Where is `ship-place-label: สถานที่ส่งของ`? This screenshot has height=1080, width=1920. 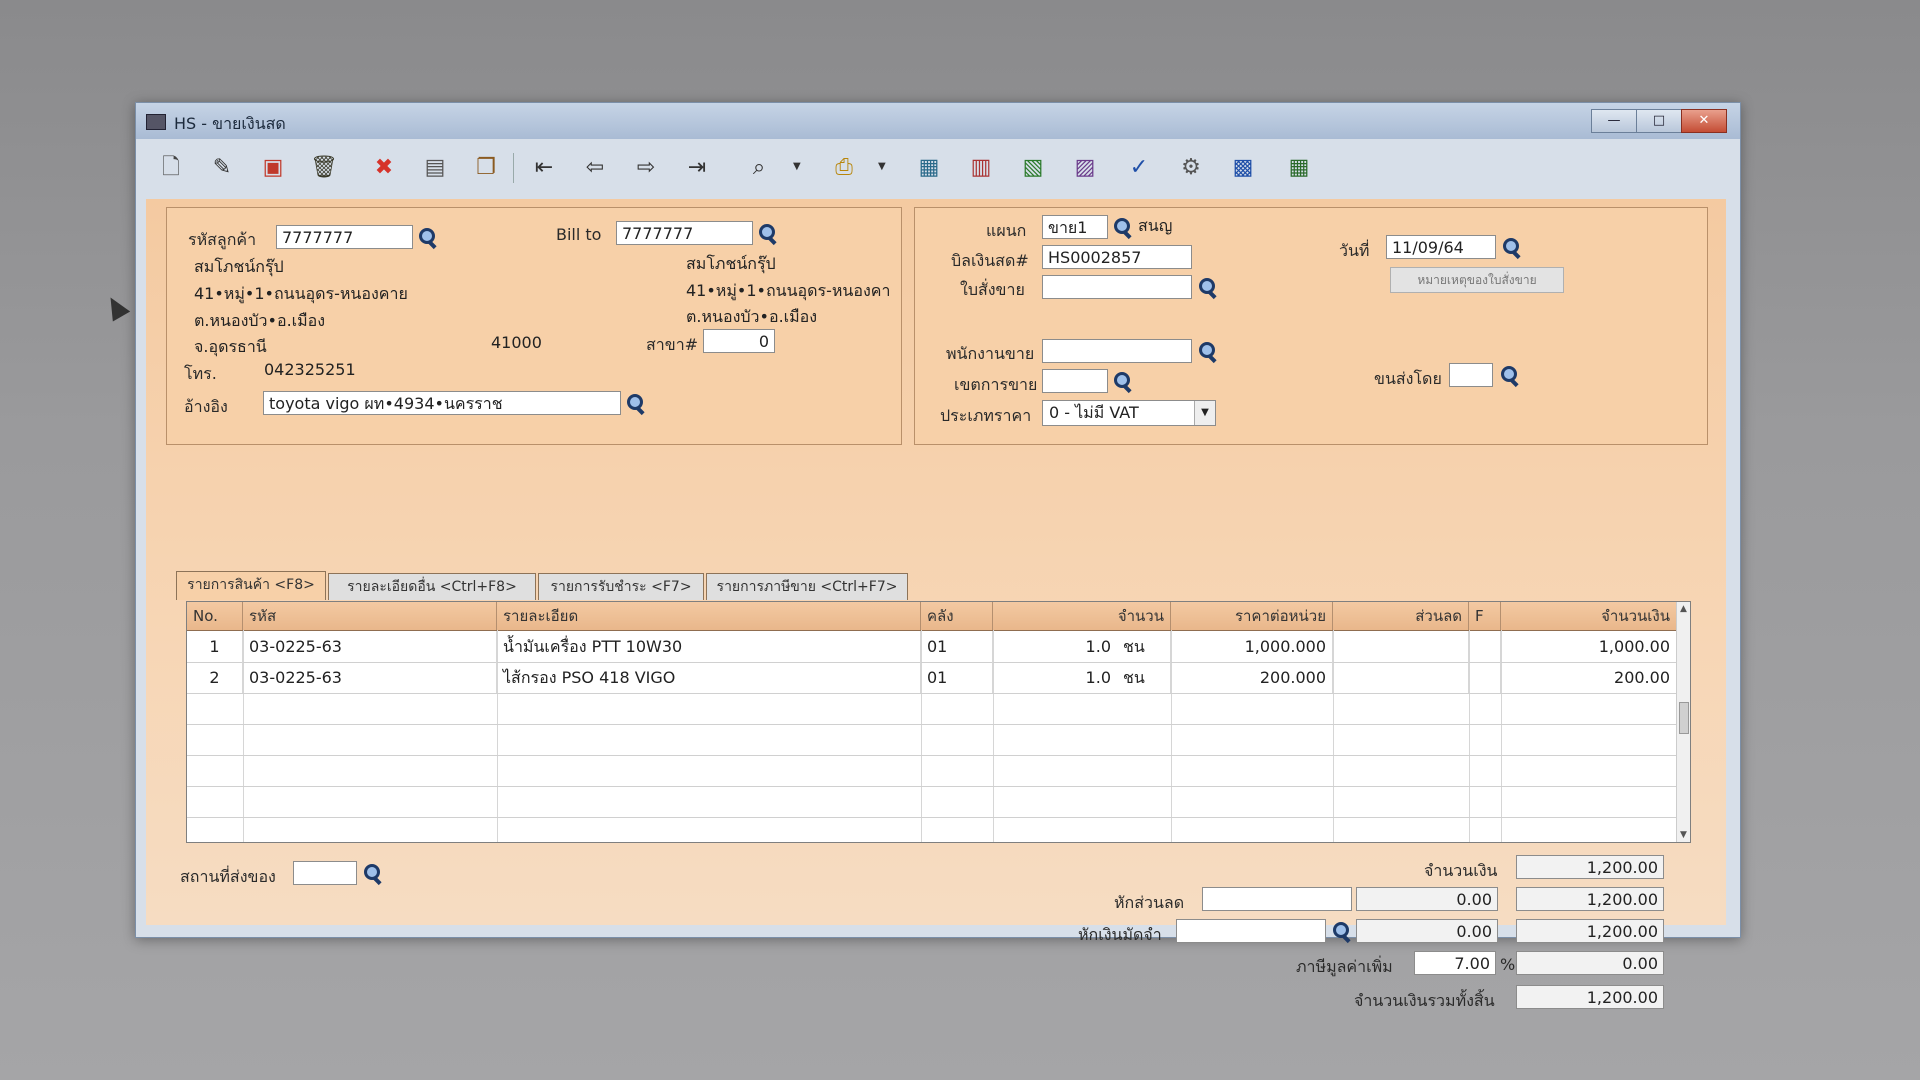 ship-place-label: สถานที่ส่งของ is located at coordinates (228, 876).